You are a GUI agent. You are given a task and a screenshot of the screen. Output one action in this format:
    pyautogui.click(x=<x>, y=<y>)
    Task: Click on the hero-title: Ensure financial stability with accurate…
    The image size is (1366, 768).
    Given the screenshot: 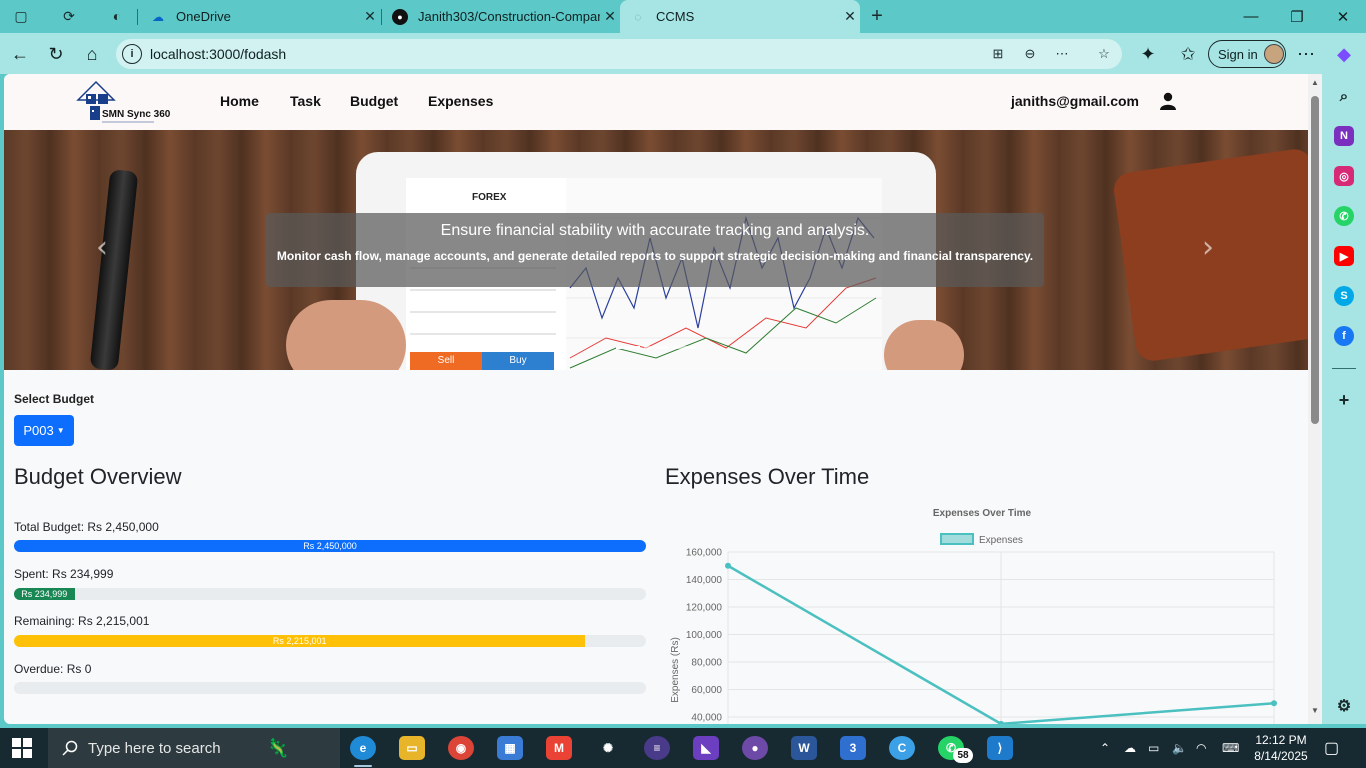 What is the action you would take?
    pyautogui.click(x=655, y=230)
    